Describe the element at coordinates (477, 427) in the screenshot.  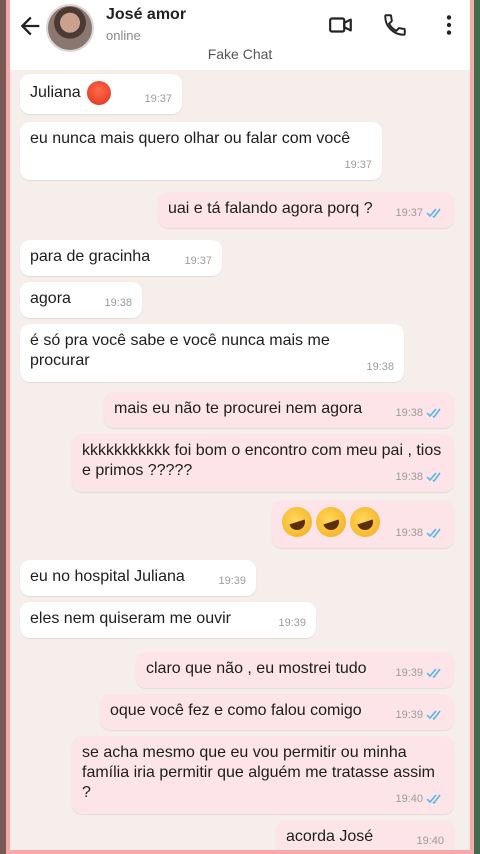
I see `right-background` at that location.